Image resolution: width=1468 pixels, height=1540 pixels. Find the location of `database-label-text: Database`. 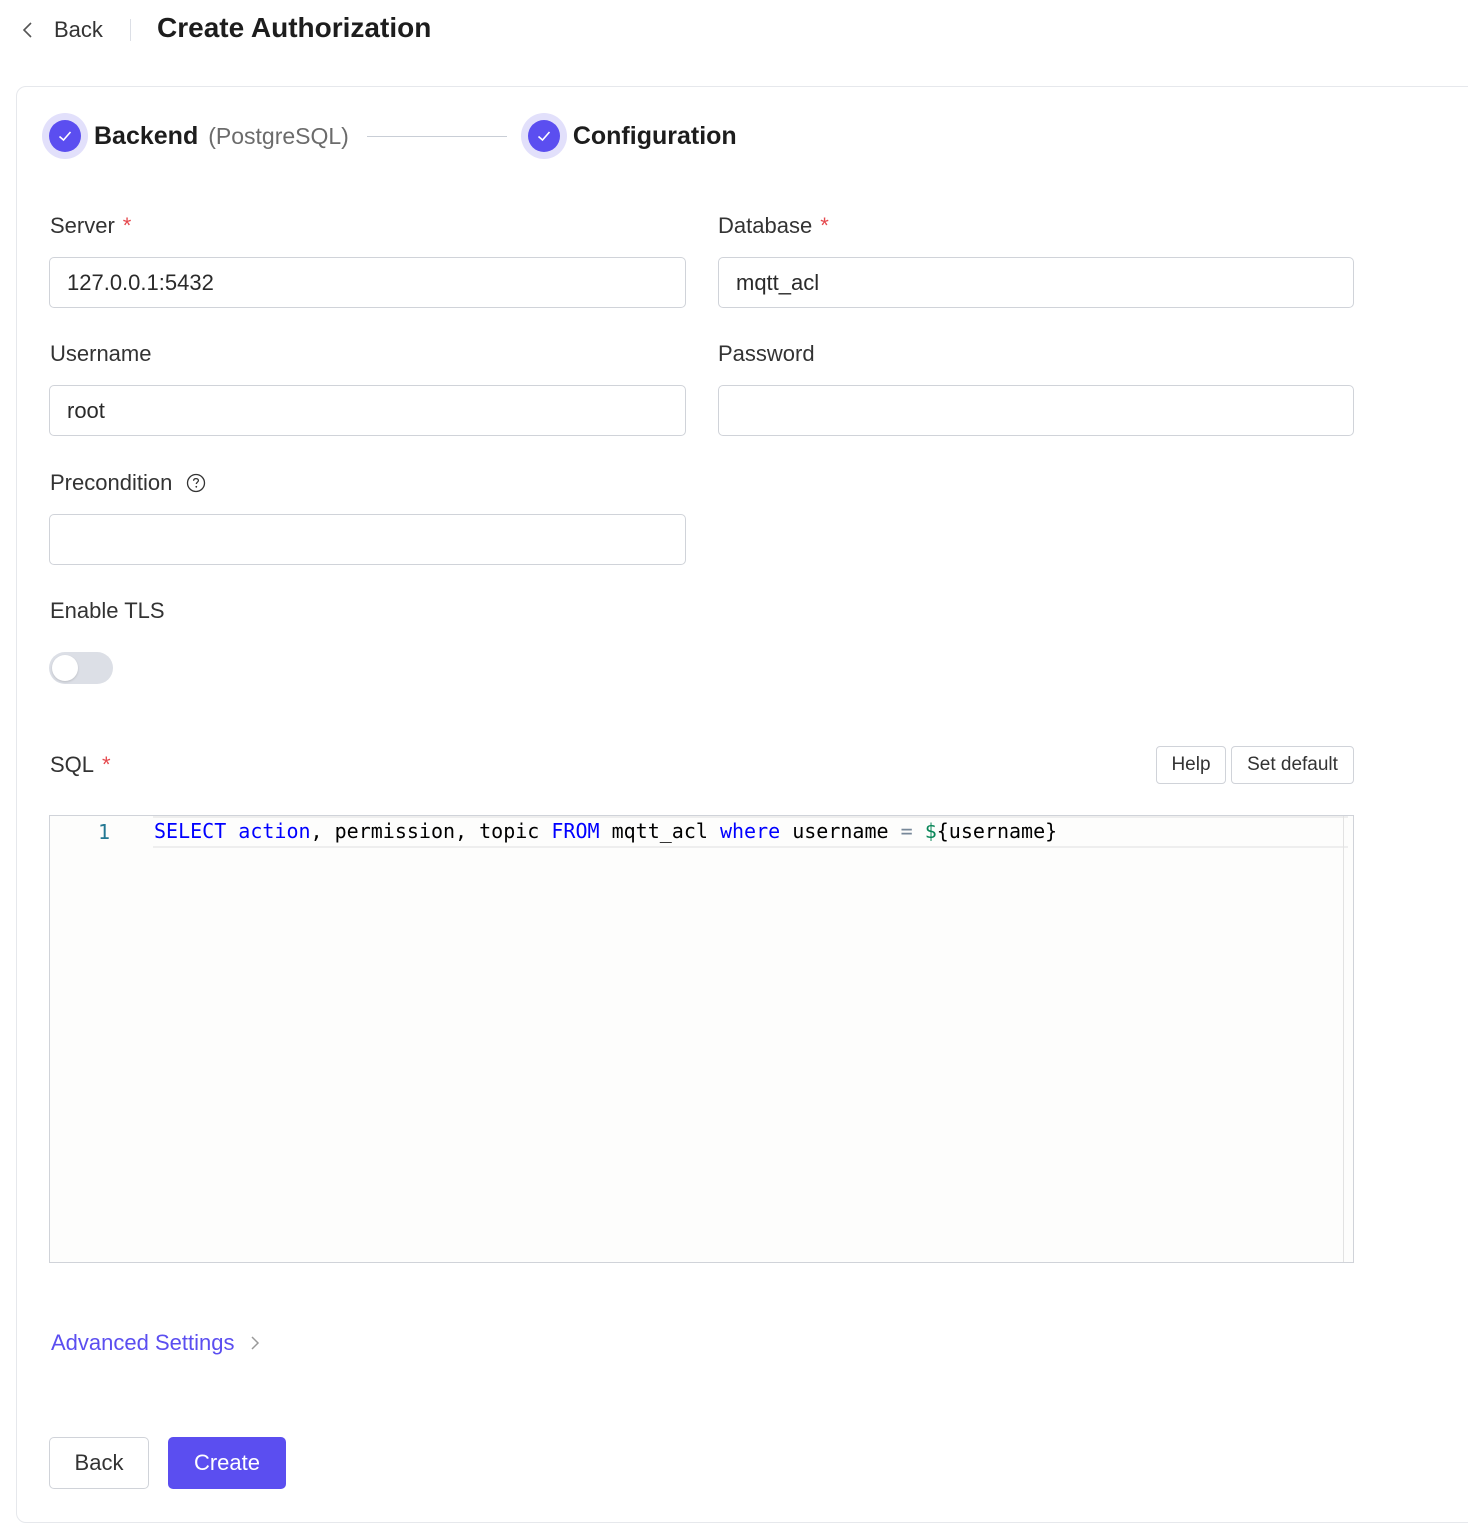

database-label-text: Database is located at coordinates (765, 225).